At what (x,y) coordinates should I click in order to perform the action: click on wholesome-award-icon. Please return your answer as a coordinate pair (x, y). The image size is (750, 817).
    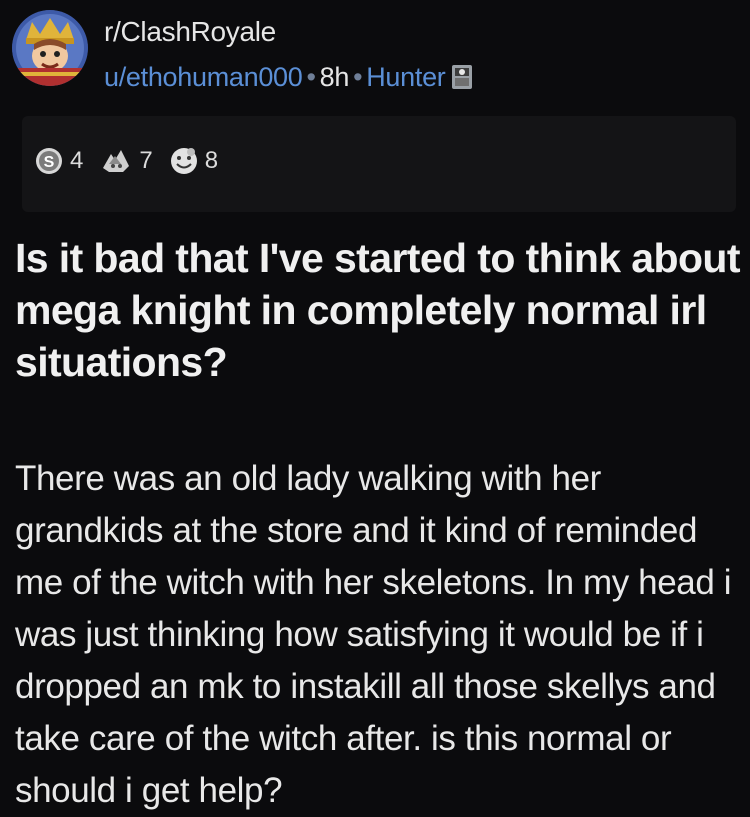
    Looking at the image, I should click on (183, 161).